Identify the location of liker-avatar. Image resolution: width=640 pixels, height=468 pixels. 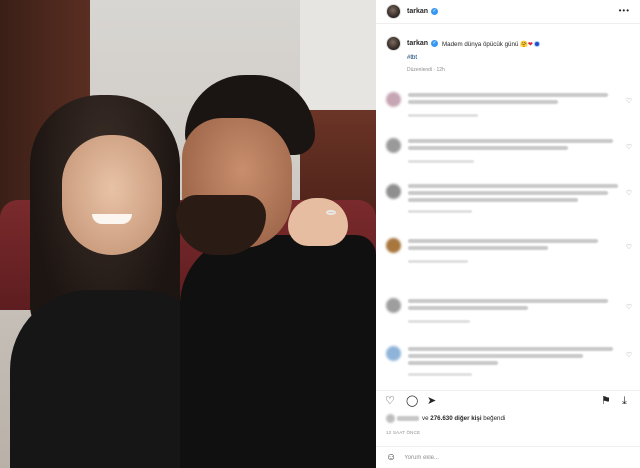
(390, 418).